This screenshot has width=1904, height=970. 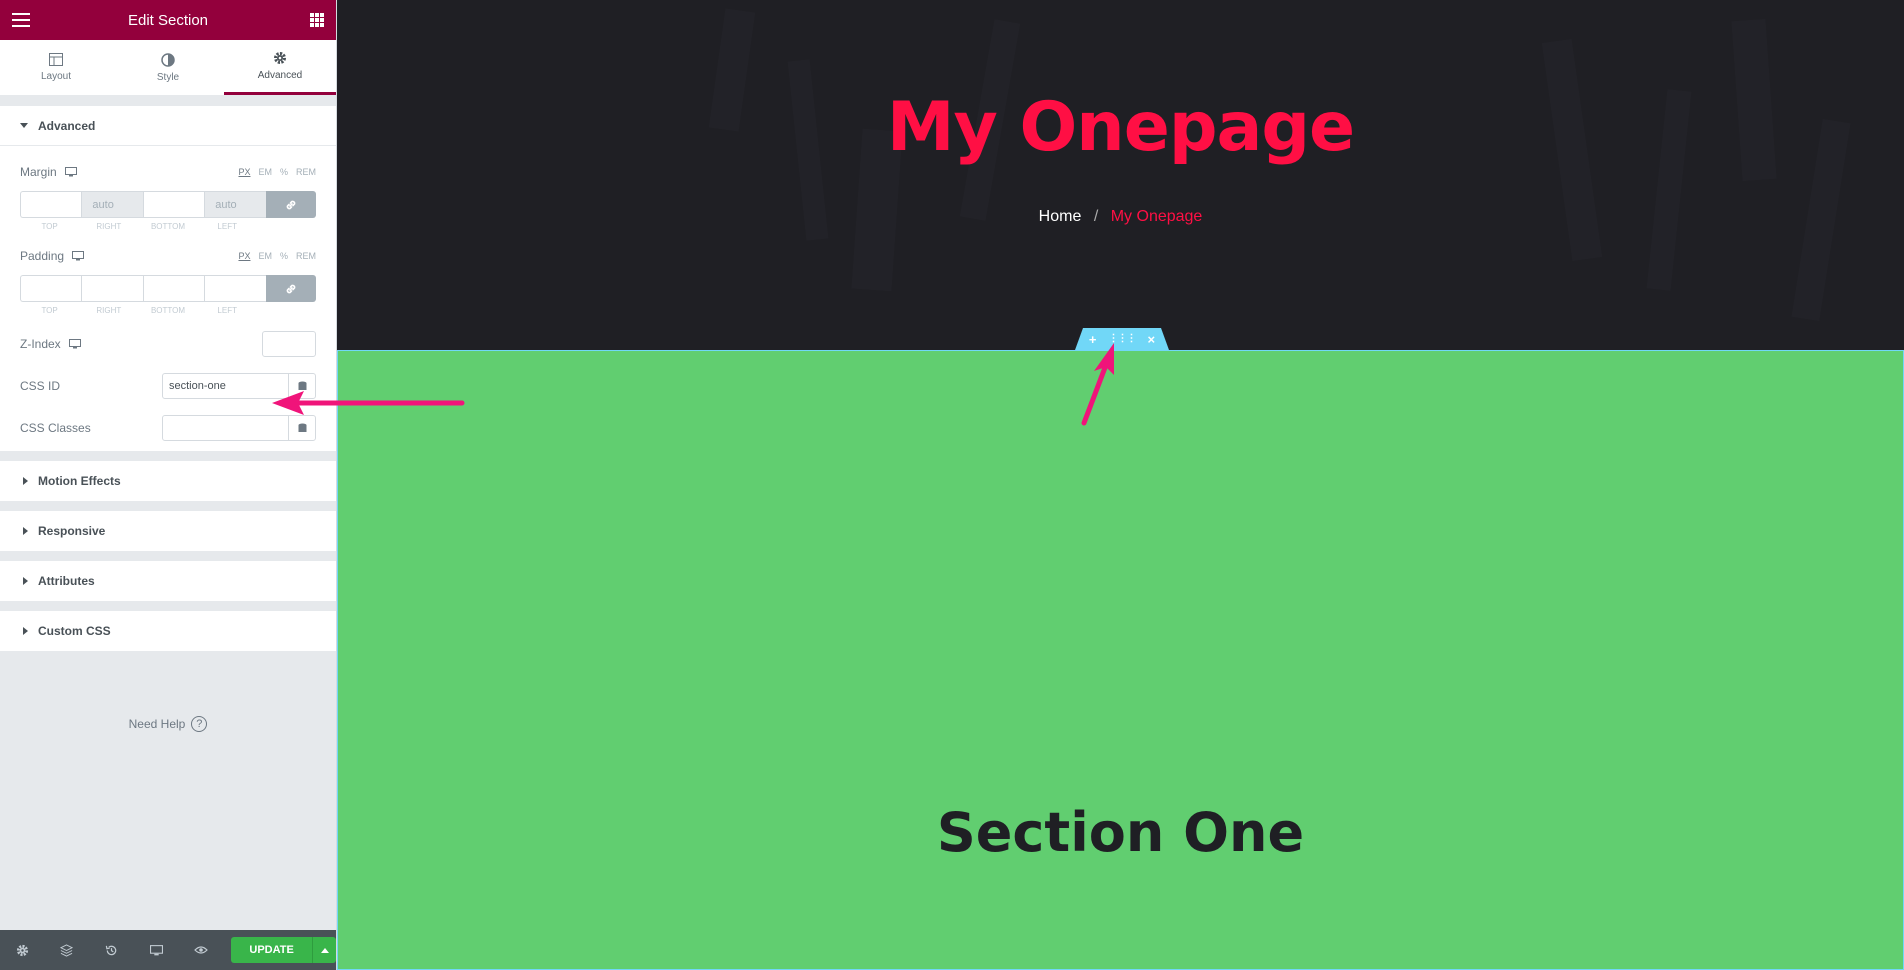 What do you see at coordinates (168, 344) in the screenshot?
I see `zindex-control: Z-Index` at bounding box center [168, 344].